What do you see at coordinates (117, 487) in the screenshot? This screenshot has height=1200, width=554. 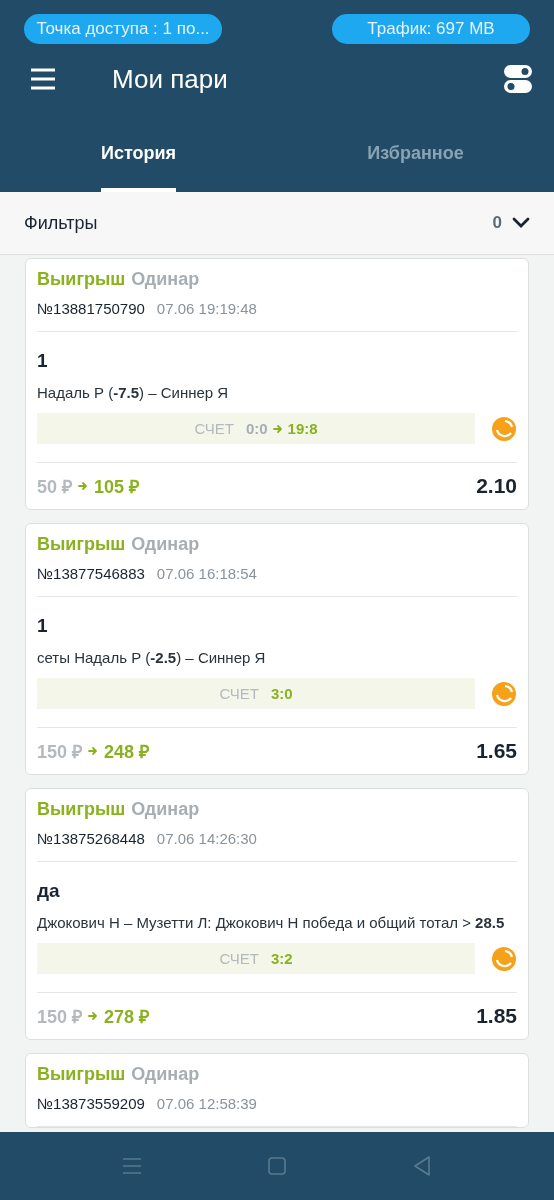 I see `payout-amount: 105 ₽` at bounding box center [117, 487].